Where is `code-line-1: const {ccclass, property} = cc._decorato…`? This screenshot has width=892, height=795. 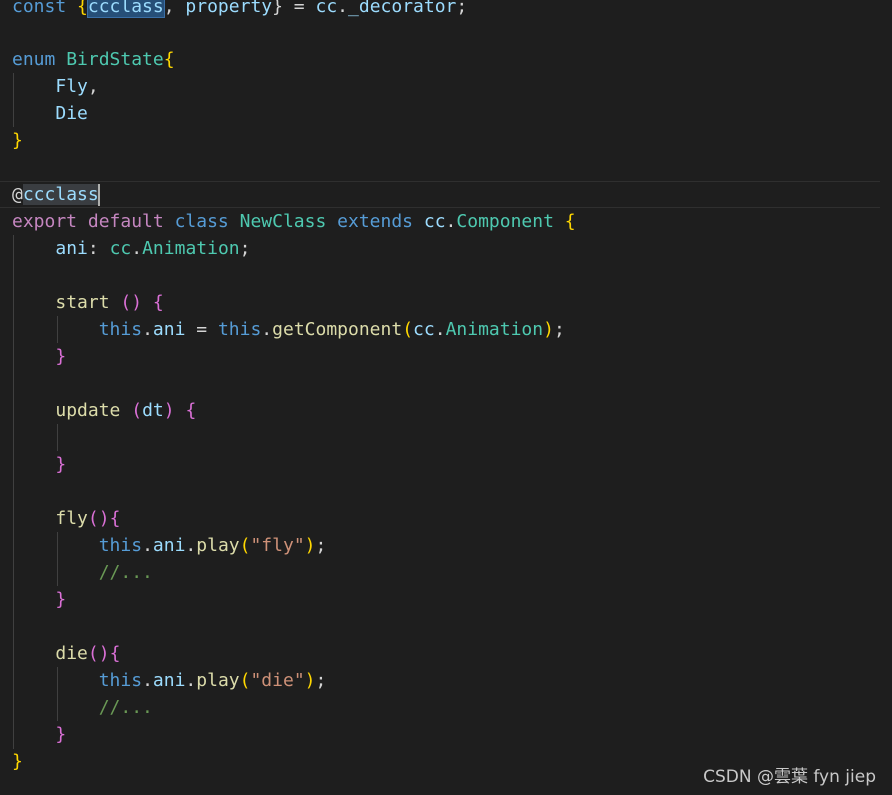
code-line-1: const {ccclass, property} = cc._decorato… is located at coordinates (446, 10).